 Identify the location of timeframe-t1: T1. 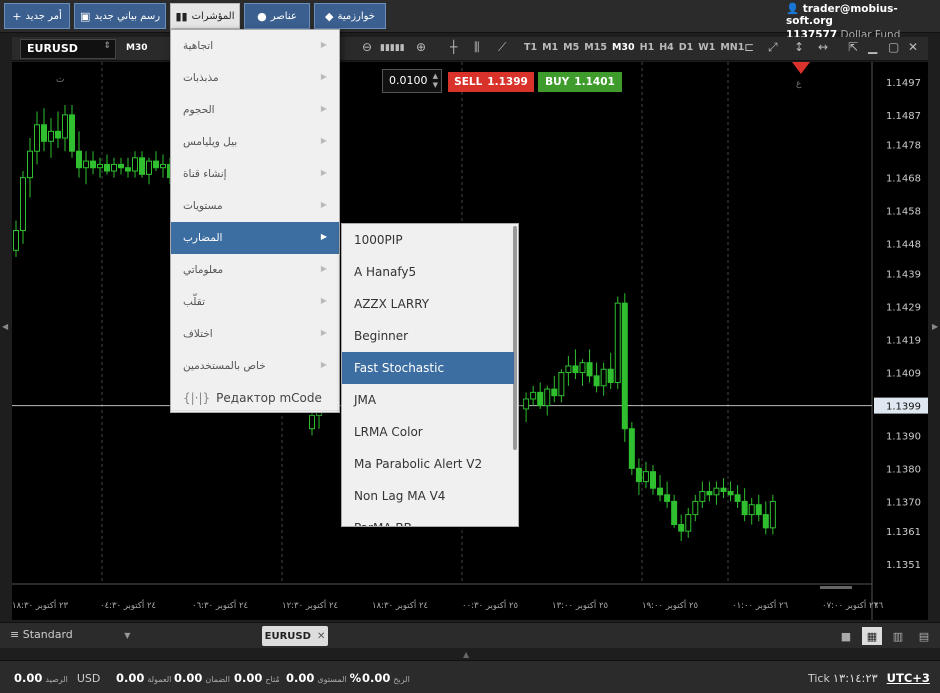
(530, 47).